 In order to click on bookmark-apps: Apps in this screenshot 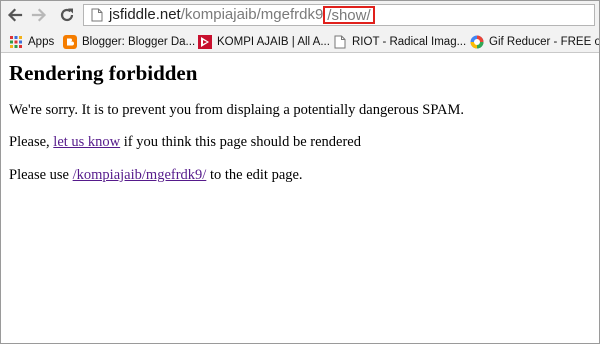, I will do `click(31, 41)`.